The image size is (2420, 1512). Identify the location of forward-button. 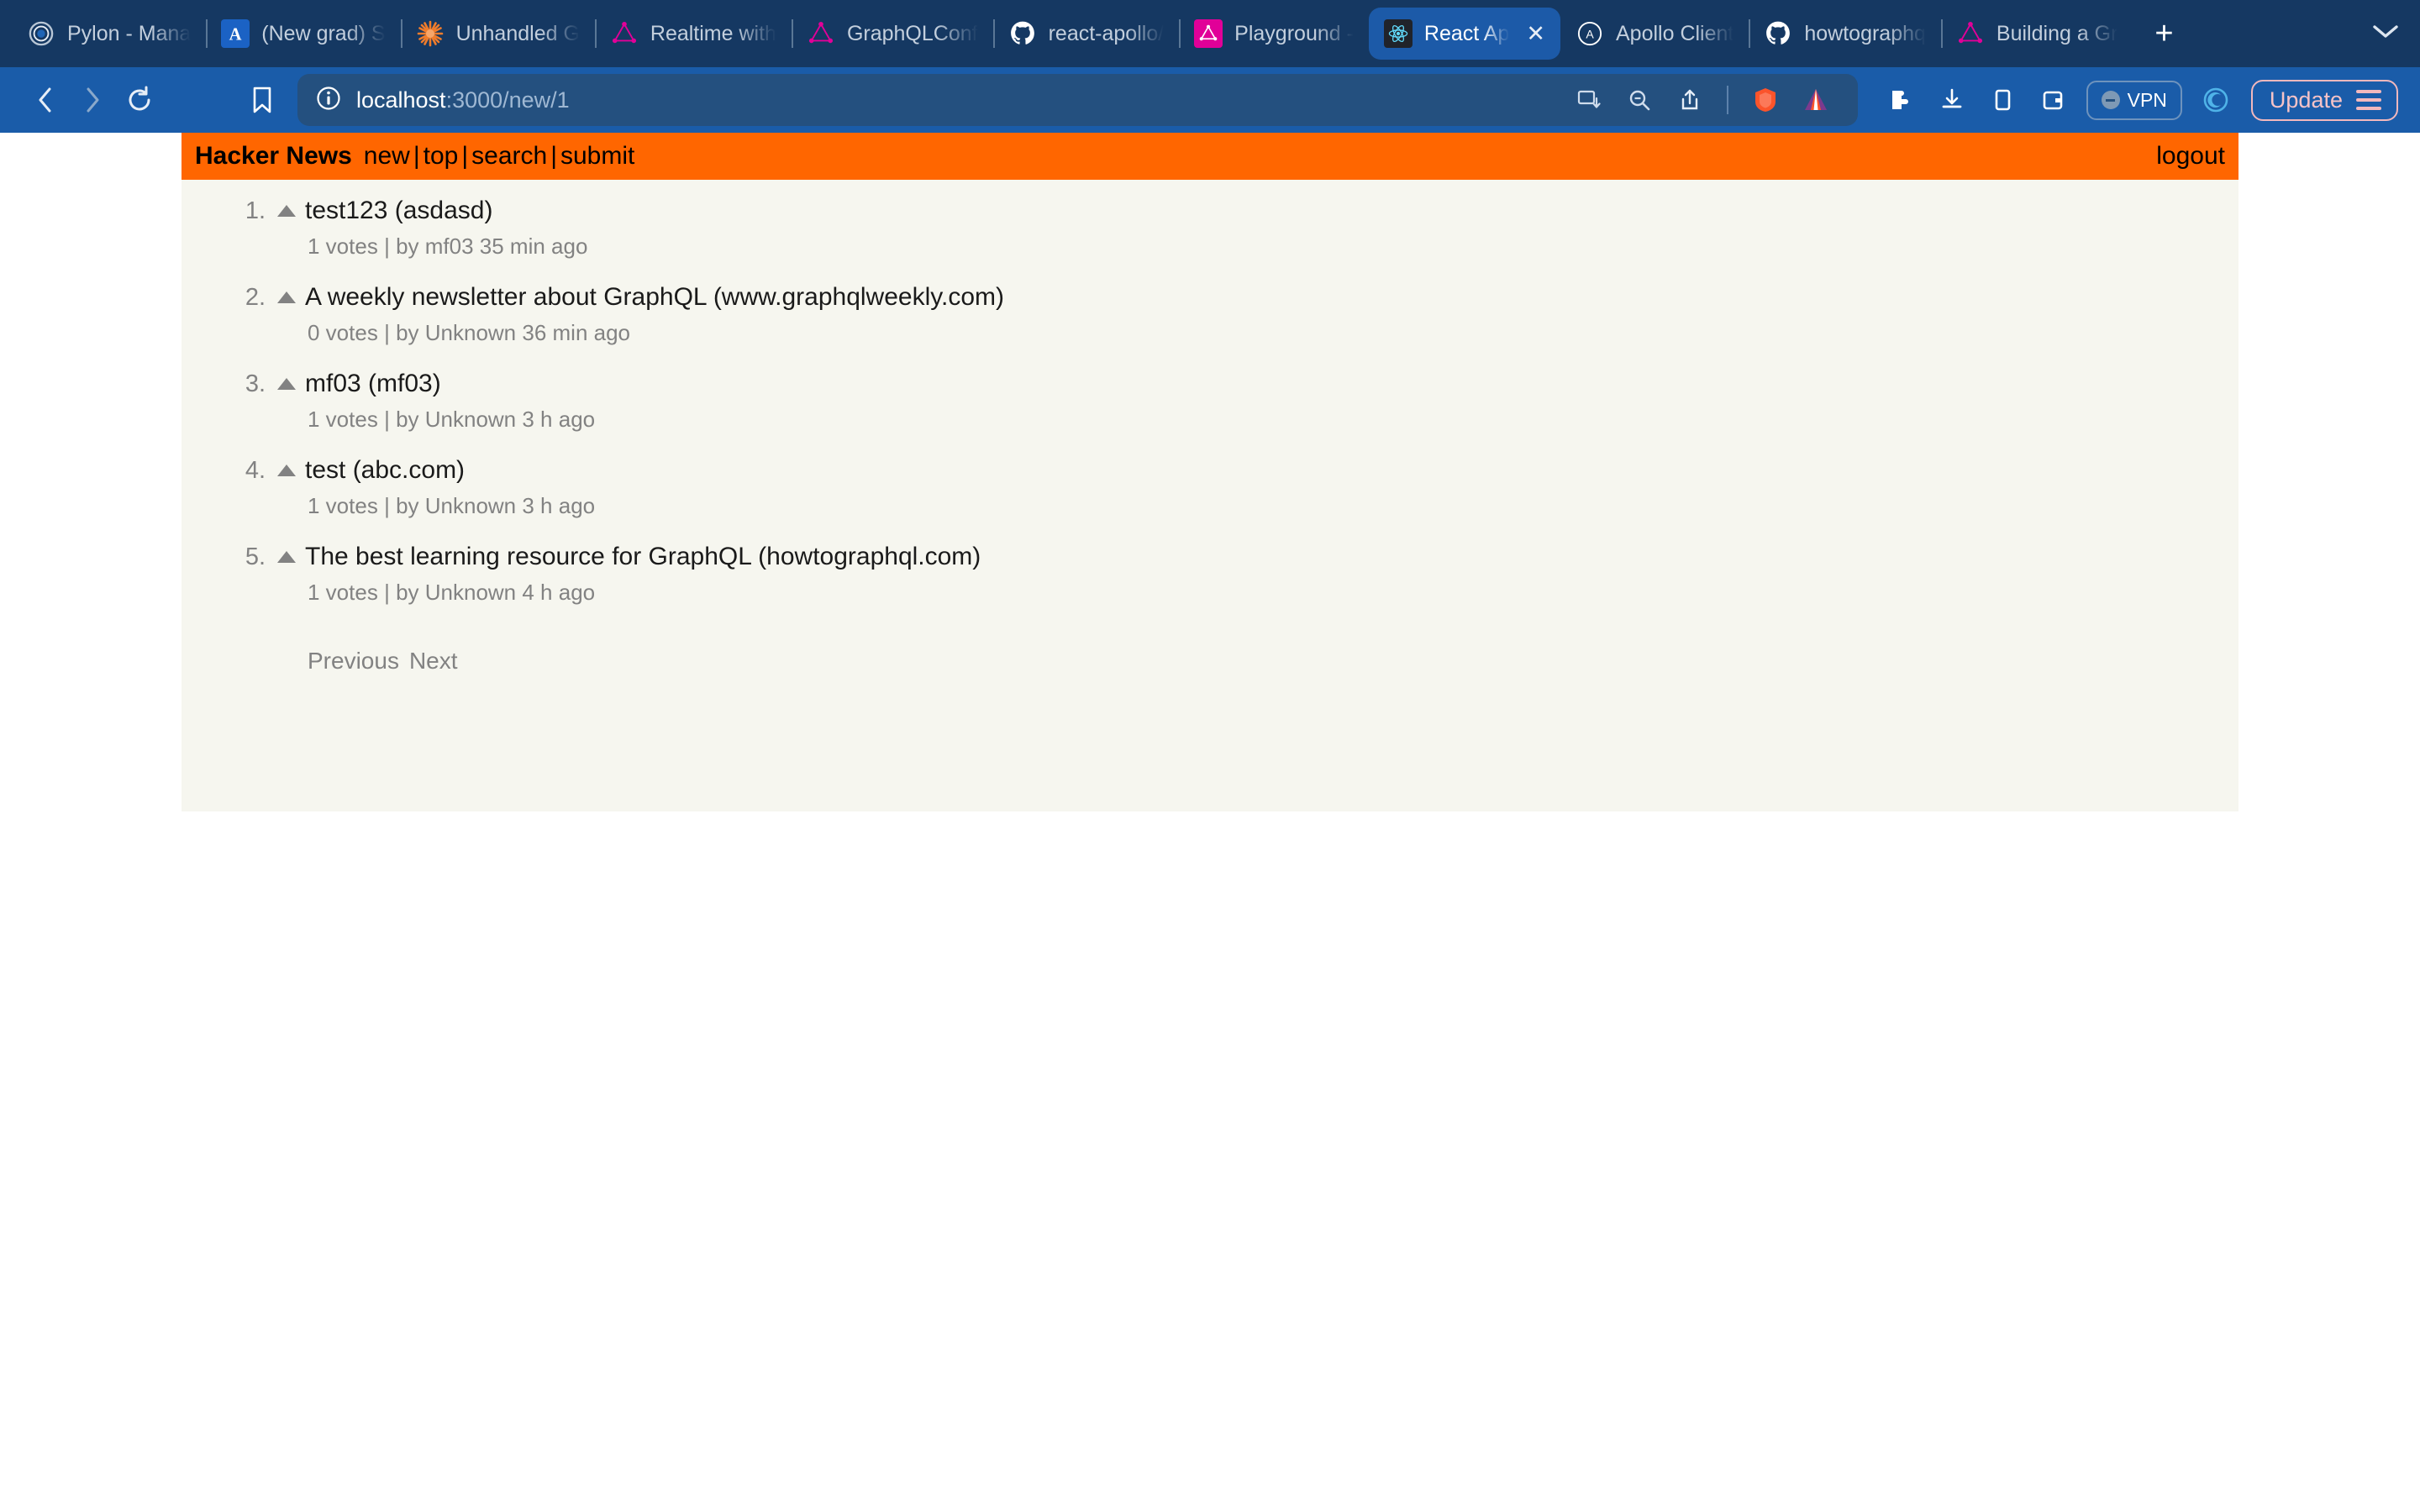
(92, 99).